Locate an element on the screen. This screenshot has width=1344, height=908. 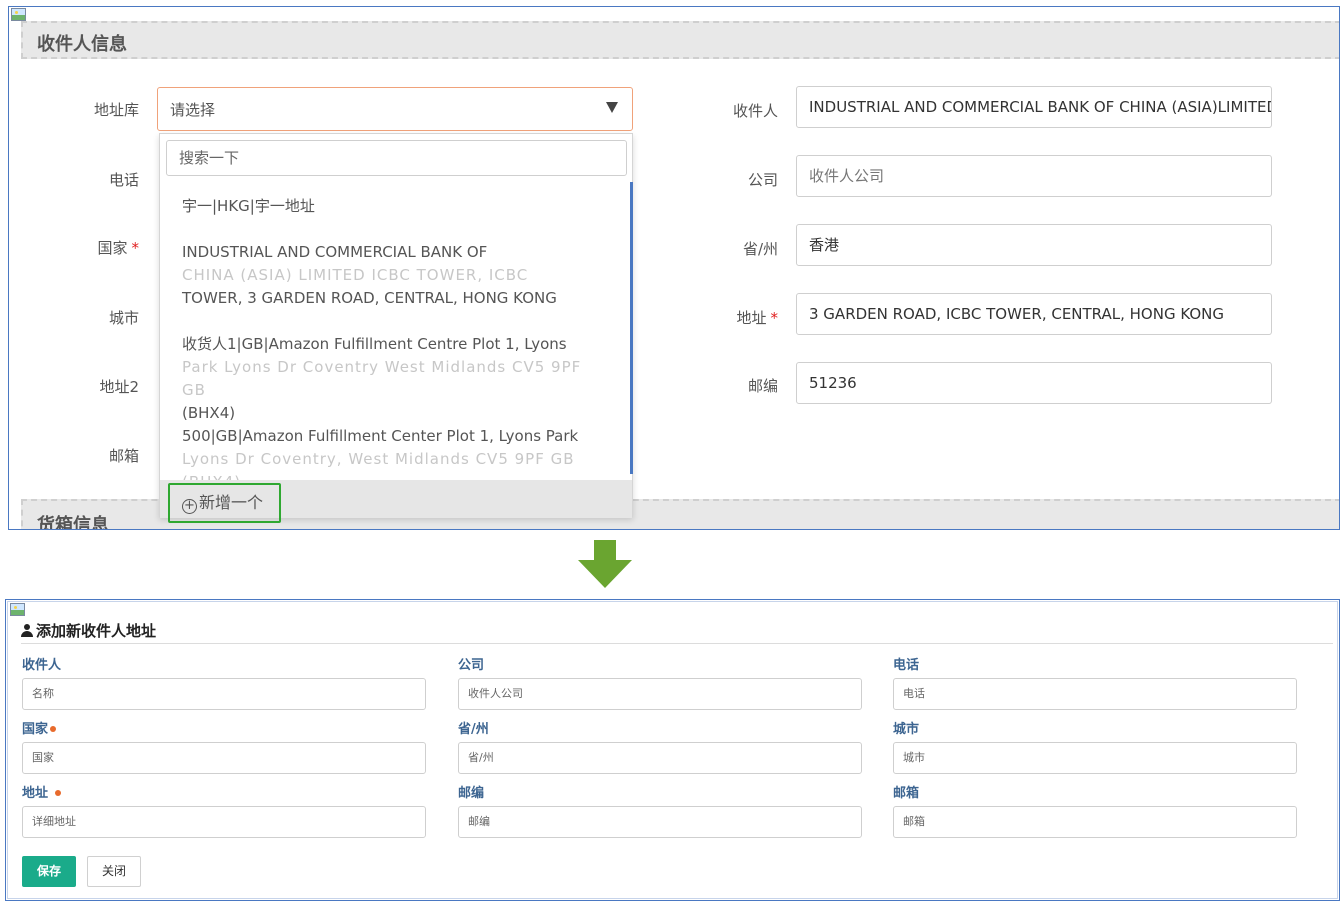
modal-postcode-label: 邮编 is located at coordinates (471, 793).